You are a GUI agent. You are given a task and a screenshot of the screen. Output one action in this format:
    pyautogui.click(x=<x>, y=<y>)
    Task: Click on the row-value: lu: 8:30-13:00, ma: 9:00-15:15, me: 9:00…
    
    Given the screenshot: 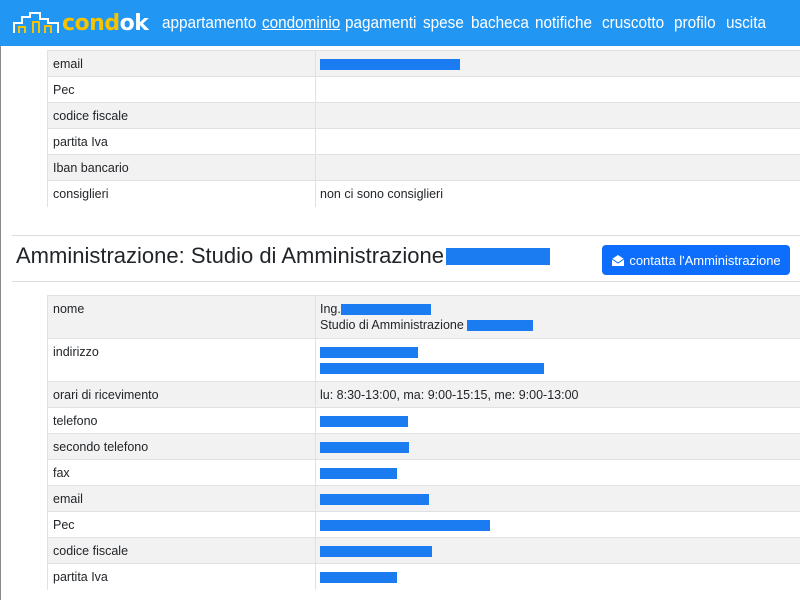 What is the action you would take?
    pyautogui.click(x=449, y=395)
    